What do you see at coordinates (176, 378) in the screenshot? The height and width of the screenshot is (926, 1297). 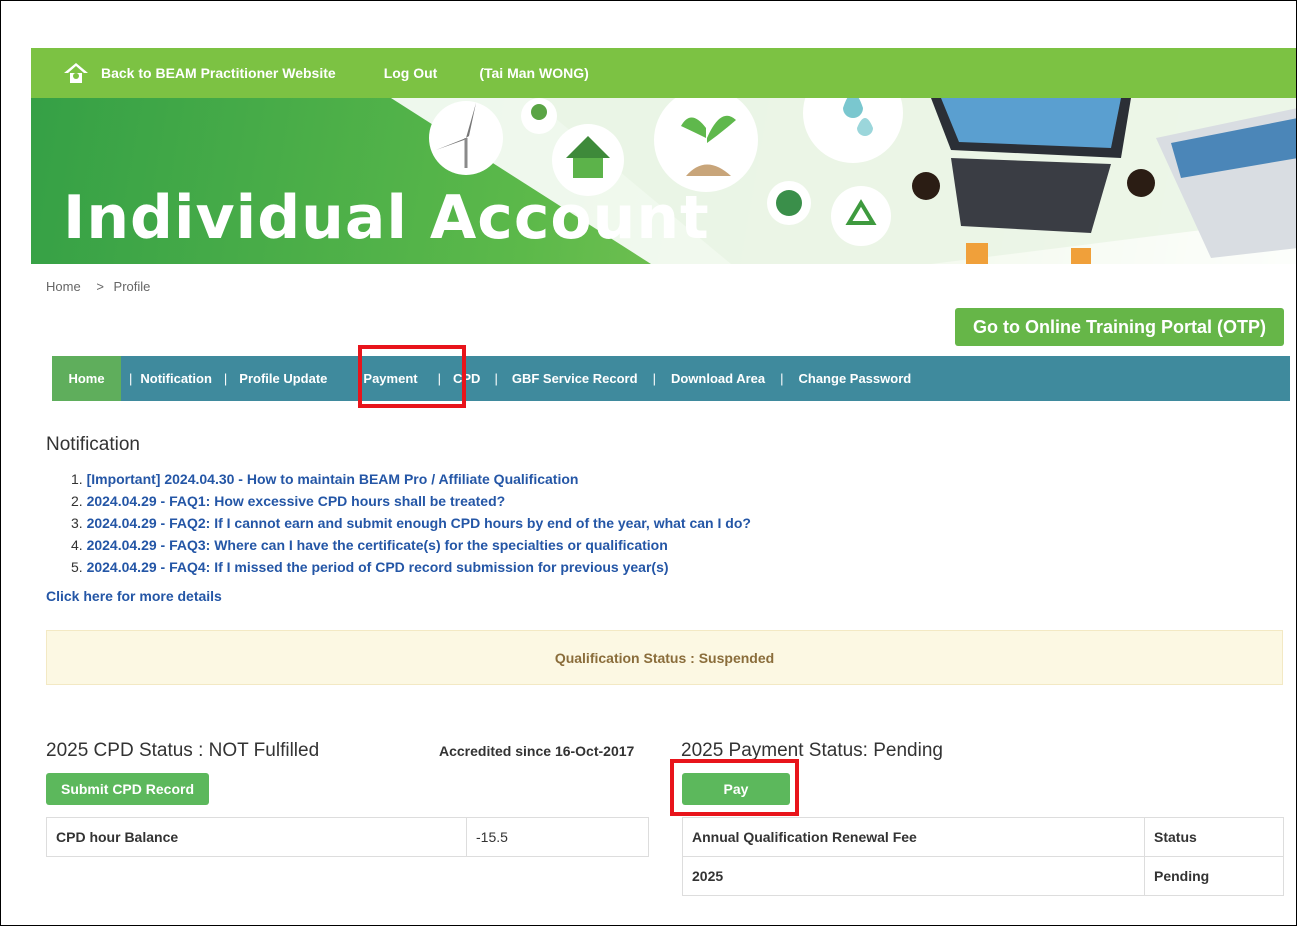 I see `nav-notification: Notification` at bounding box center [176, 378].